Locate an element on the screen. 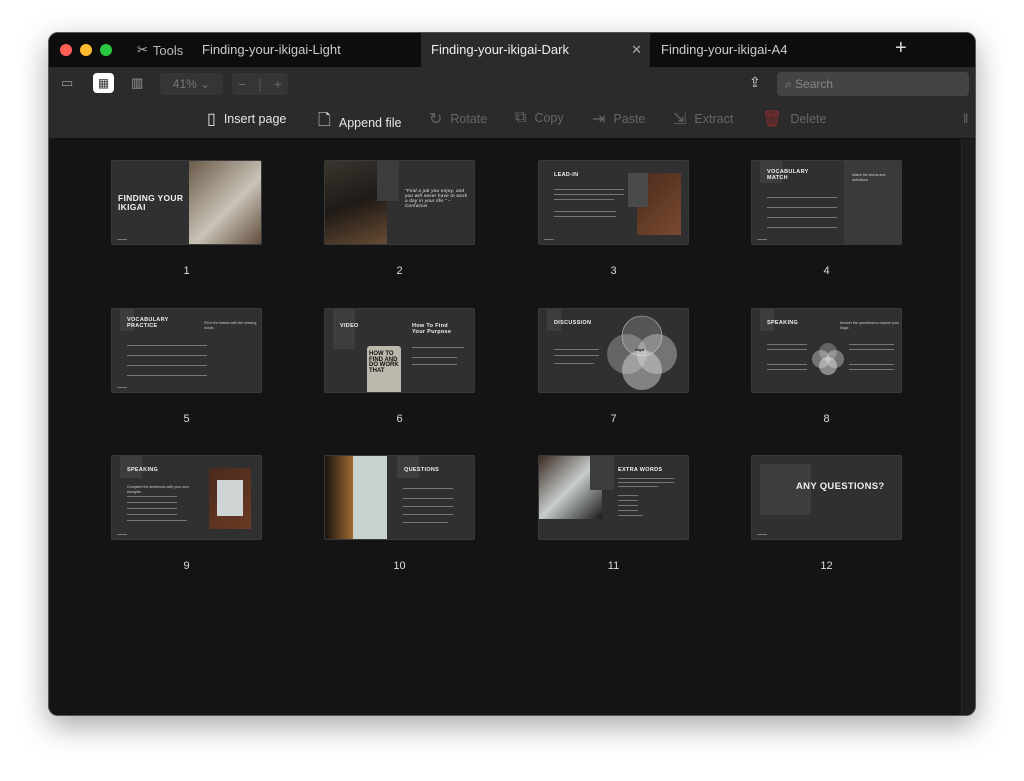 This screenshot has width=1024, height=781. page-thumbnail-3: LEAD-IN 3 is located at coordinates (613, 218).